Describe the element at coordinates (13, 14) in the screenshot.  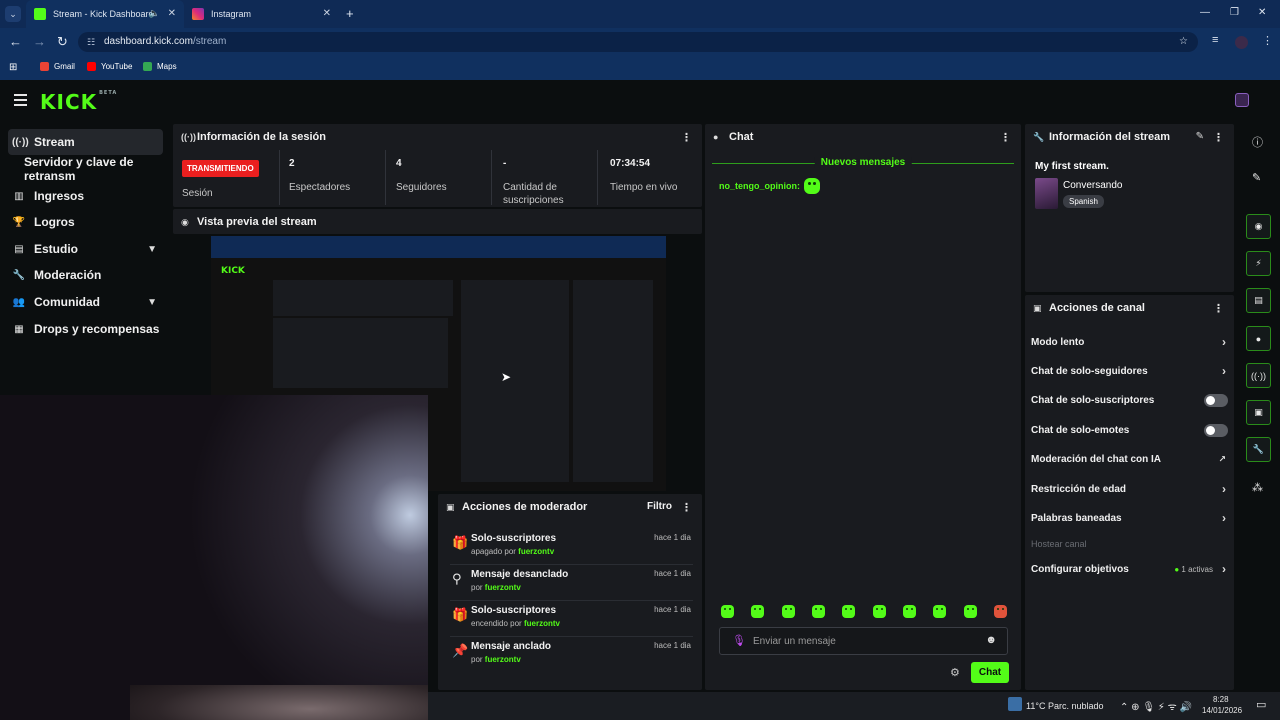
I see `tab-search-icon: ⌄` at that location.